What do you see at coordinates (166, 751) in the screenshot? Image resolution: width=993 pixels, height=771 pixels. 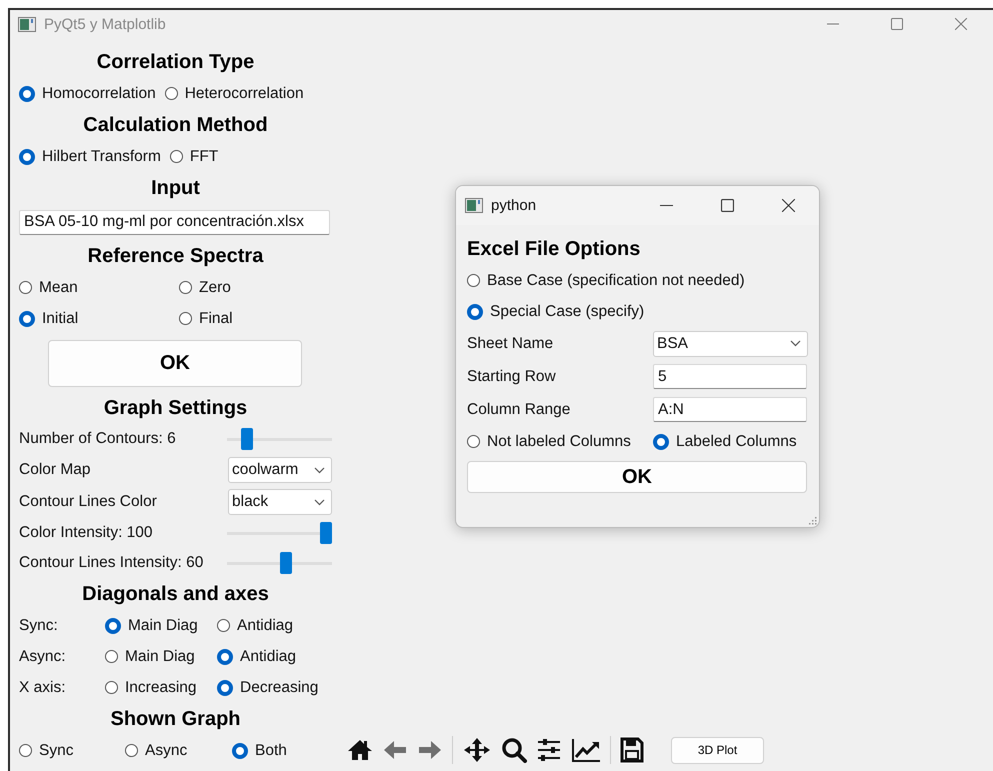 I see `radio-label: Async` at bounding box center [166, 751].